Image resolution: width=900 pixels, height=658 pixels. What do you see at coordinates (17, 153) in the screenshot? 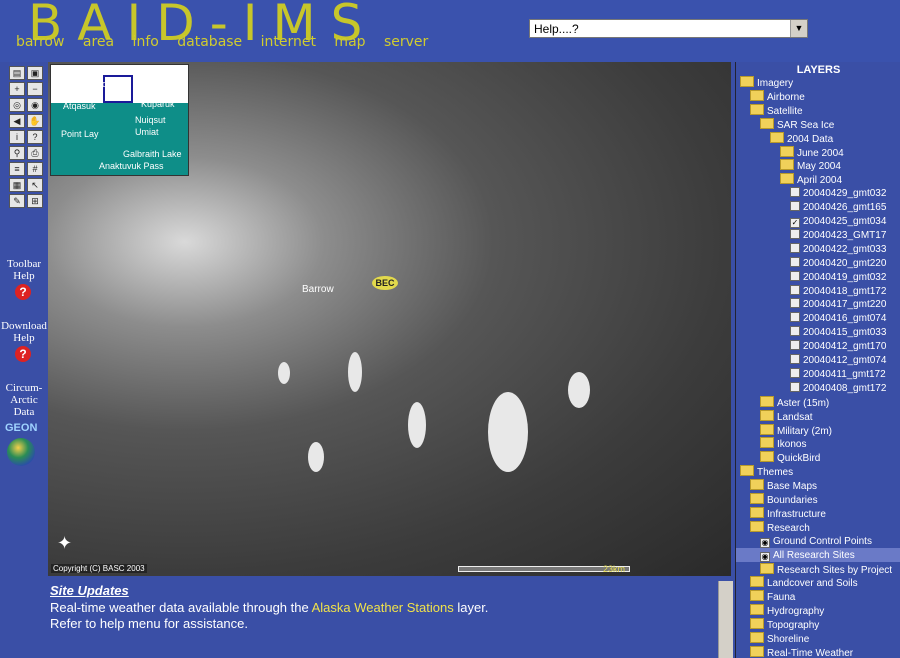
I see `find-button: ⚲` at bounding box center [17, 153].